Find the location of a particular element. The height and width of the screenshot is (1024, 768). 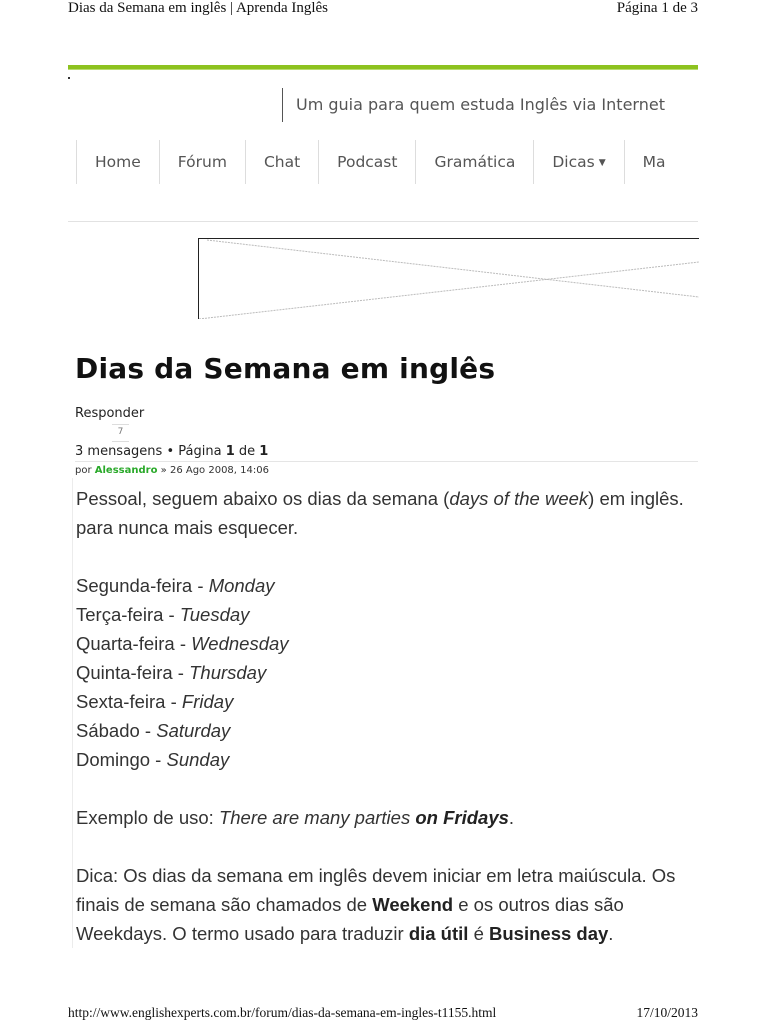

print-header-page-indicator: Página 1 de 3 is located at coordinates (657, 8).